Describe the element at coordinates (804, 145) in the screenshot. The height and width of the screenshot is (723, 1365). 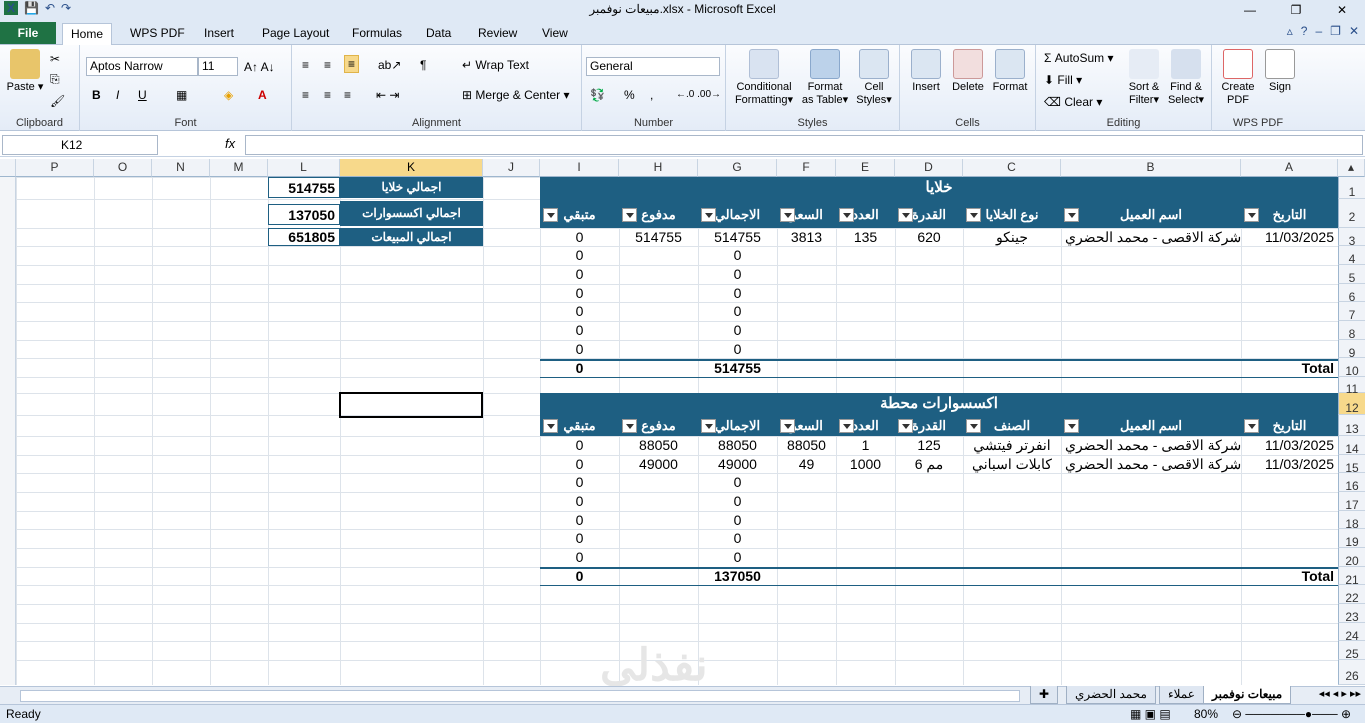
I see `formula-input` at that location.